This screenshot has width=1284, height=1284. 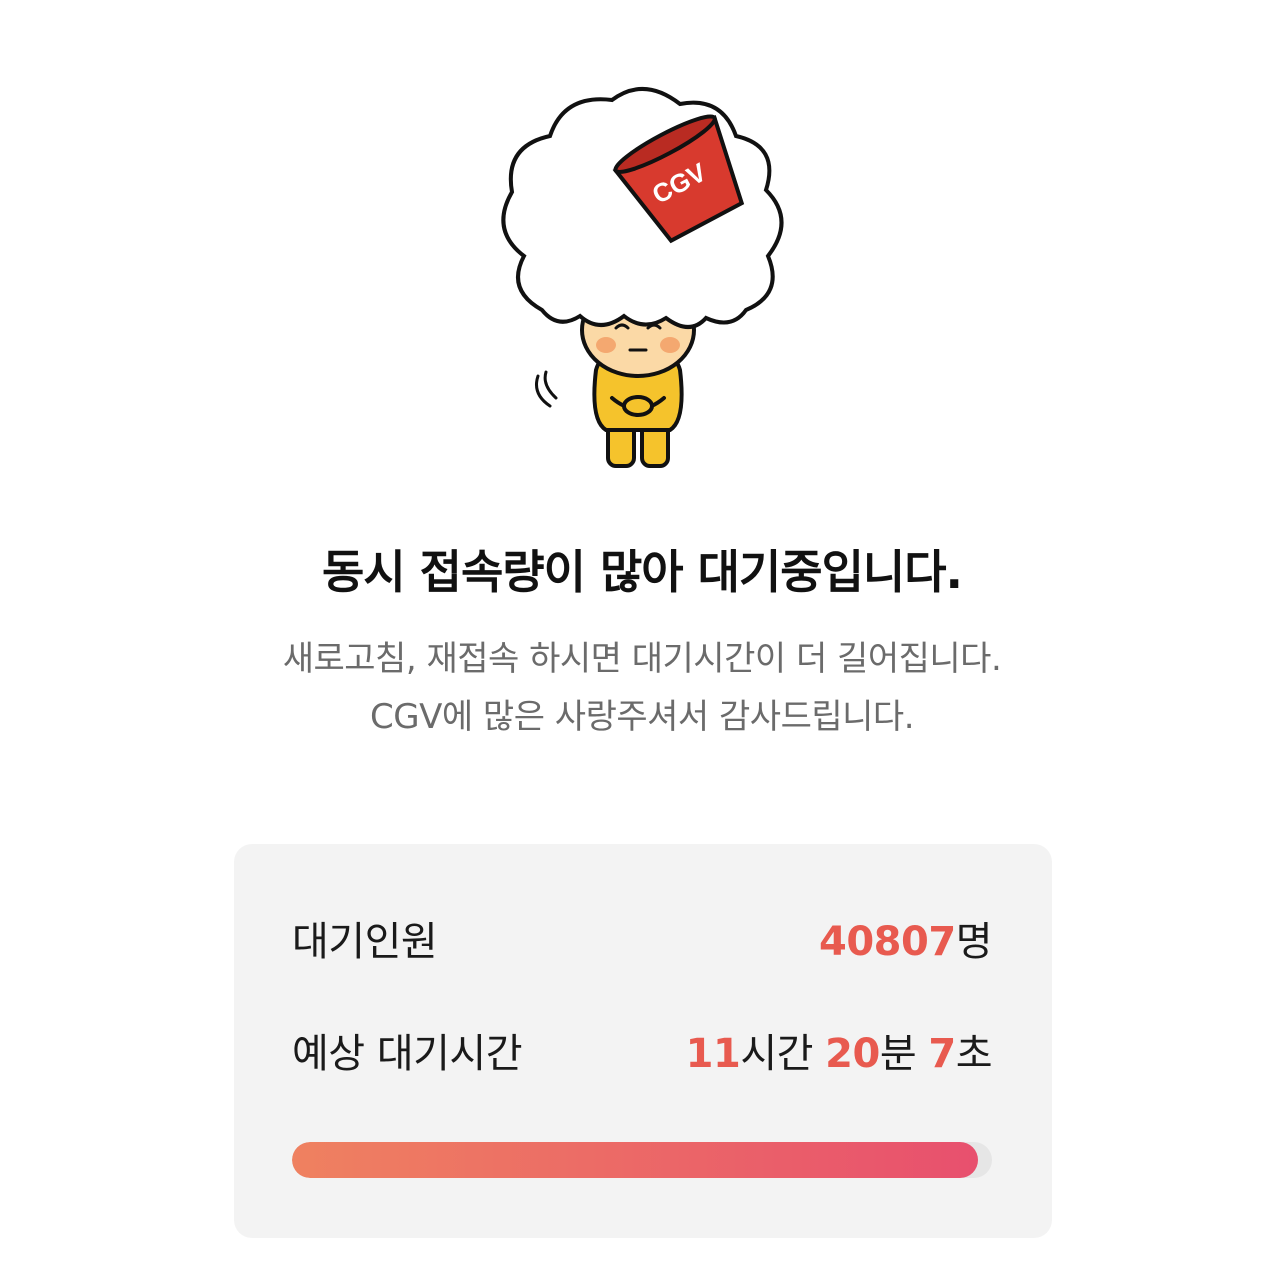 I want to click on eta-label: 예상 대기시간, so click(x=407, y=1054).